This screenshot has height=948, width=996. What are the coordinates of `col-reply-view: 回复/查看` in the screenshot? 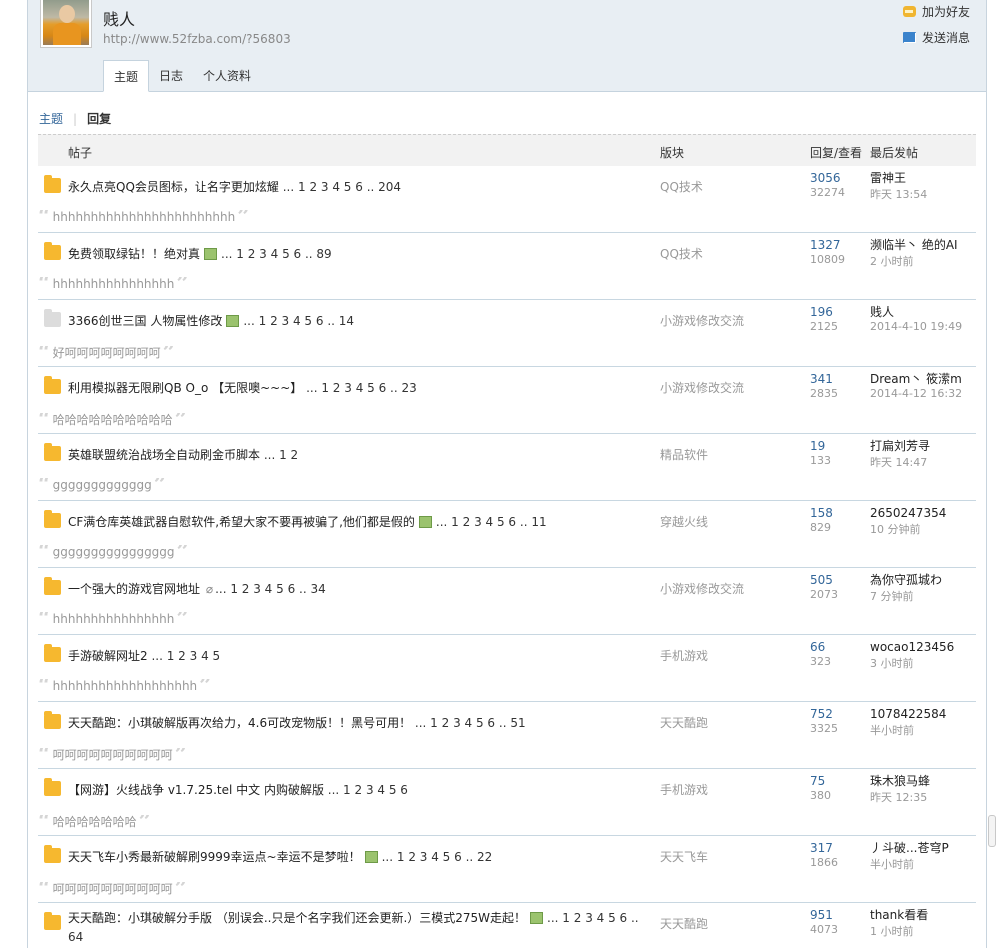 It's located at (836, 153).